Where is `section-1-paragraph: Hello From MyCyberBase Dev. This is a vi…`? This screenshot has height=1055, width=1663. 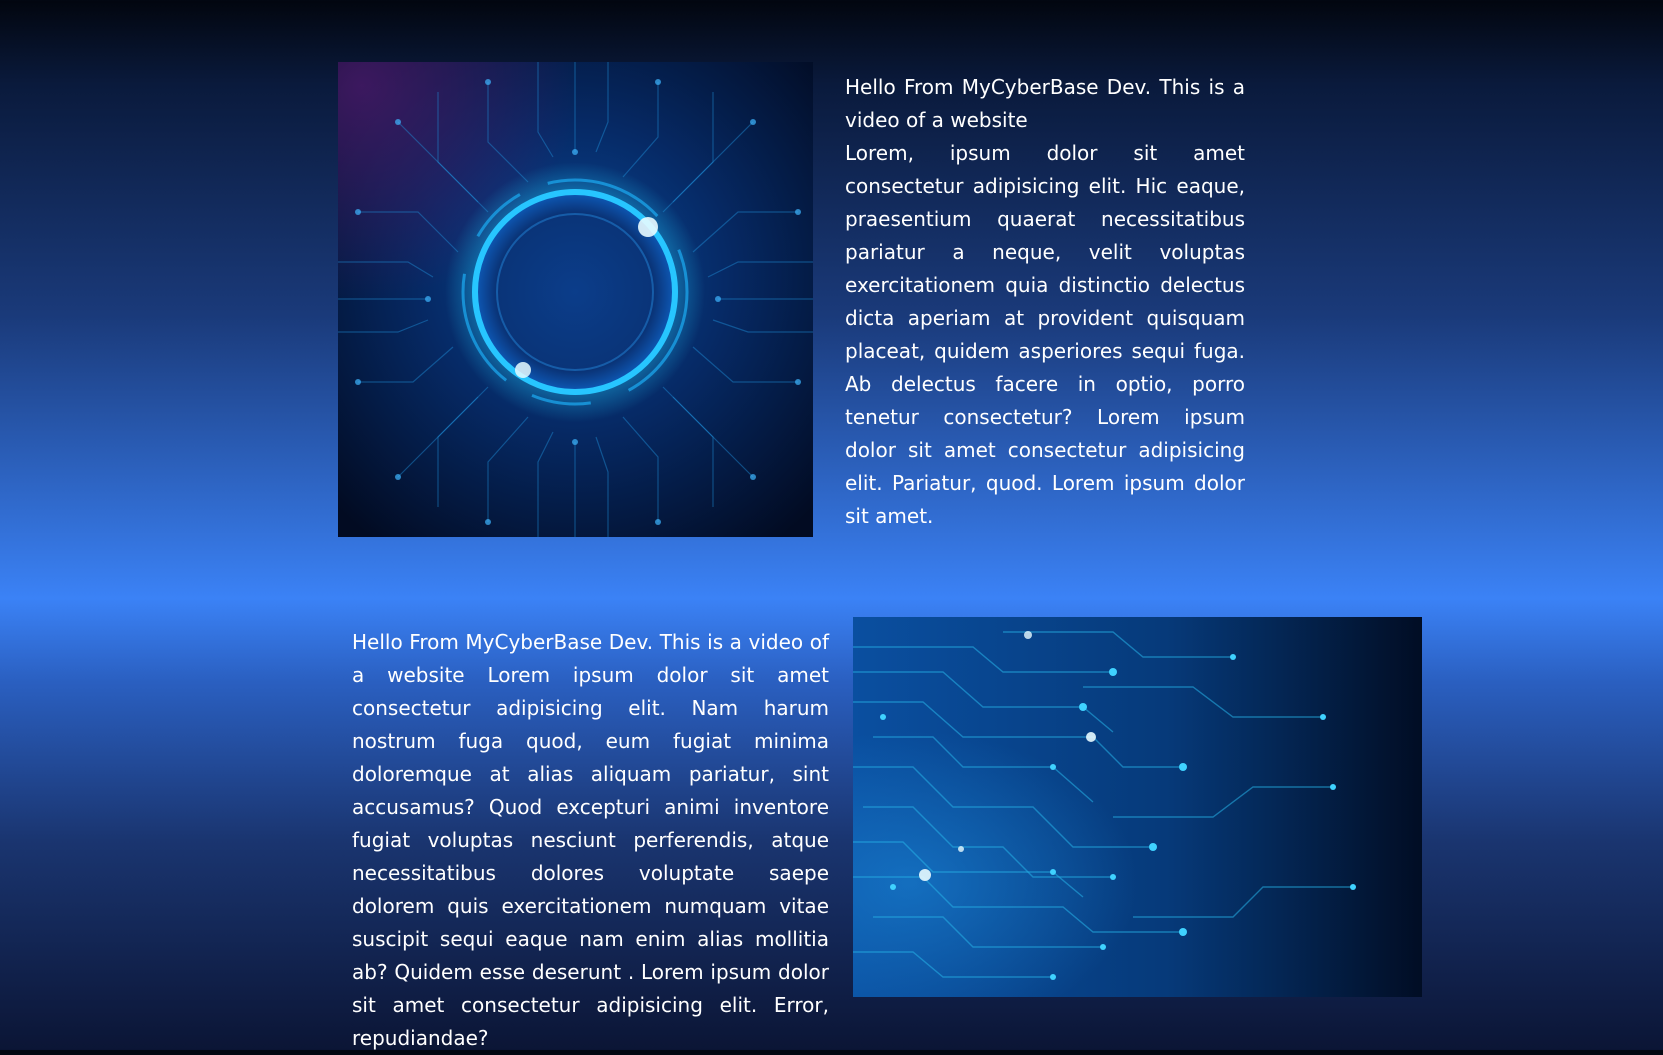
section-1-paragraph: Hello From MyCyberBase Dev. This is a vi… is located at coordinates (1045, 301).